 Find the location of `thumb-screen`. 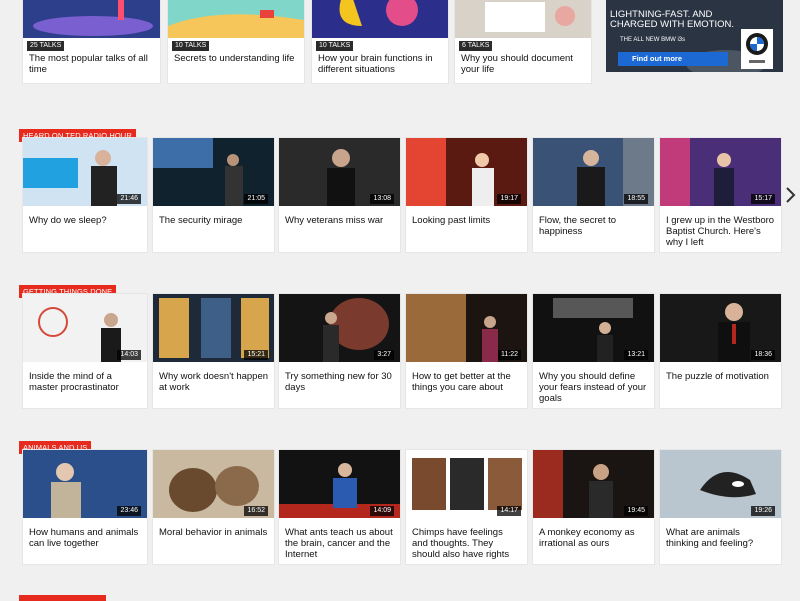

thumb-screen is located at coordinates (183, 153).